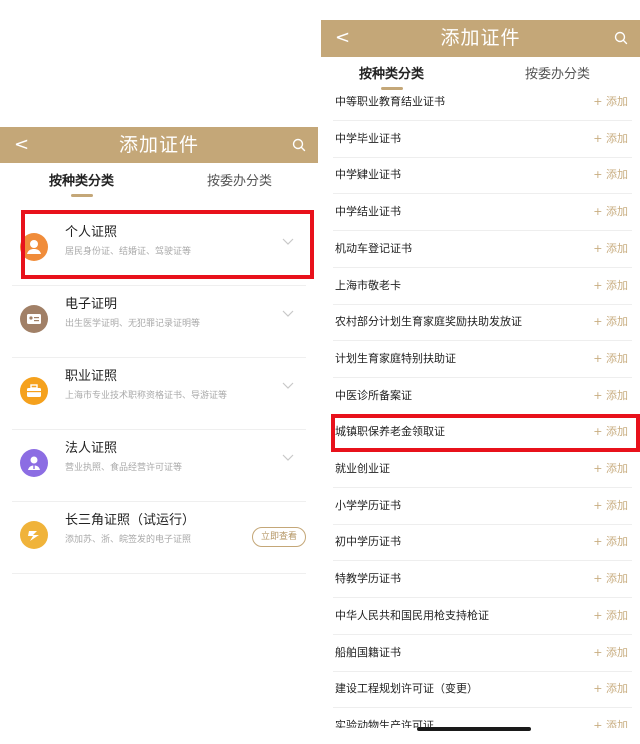 This screenshot has height=744, width=640. What do you see at coordinates (412, 615) in the screenshot?
I see `certificate-name: 中华人民共和国民用枪支持枪证` at bounding box center [412, 615].